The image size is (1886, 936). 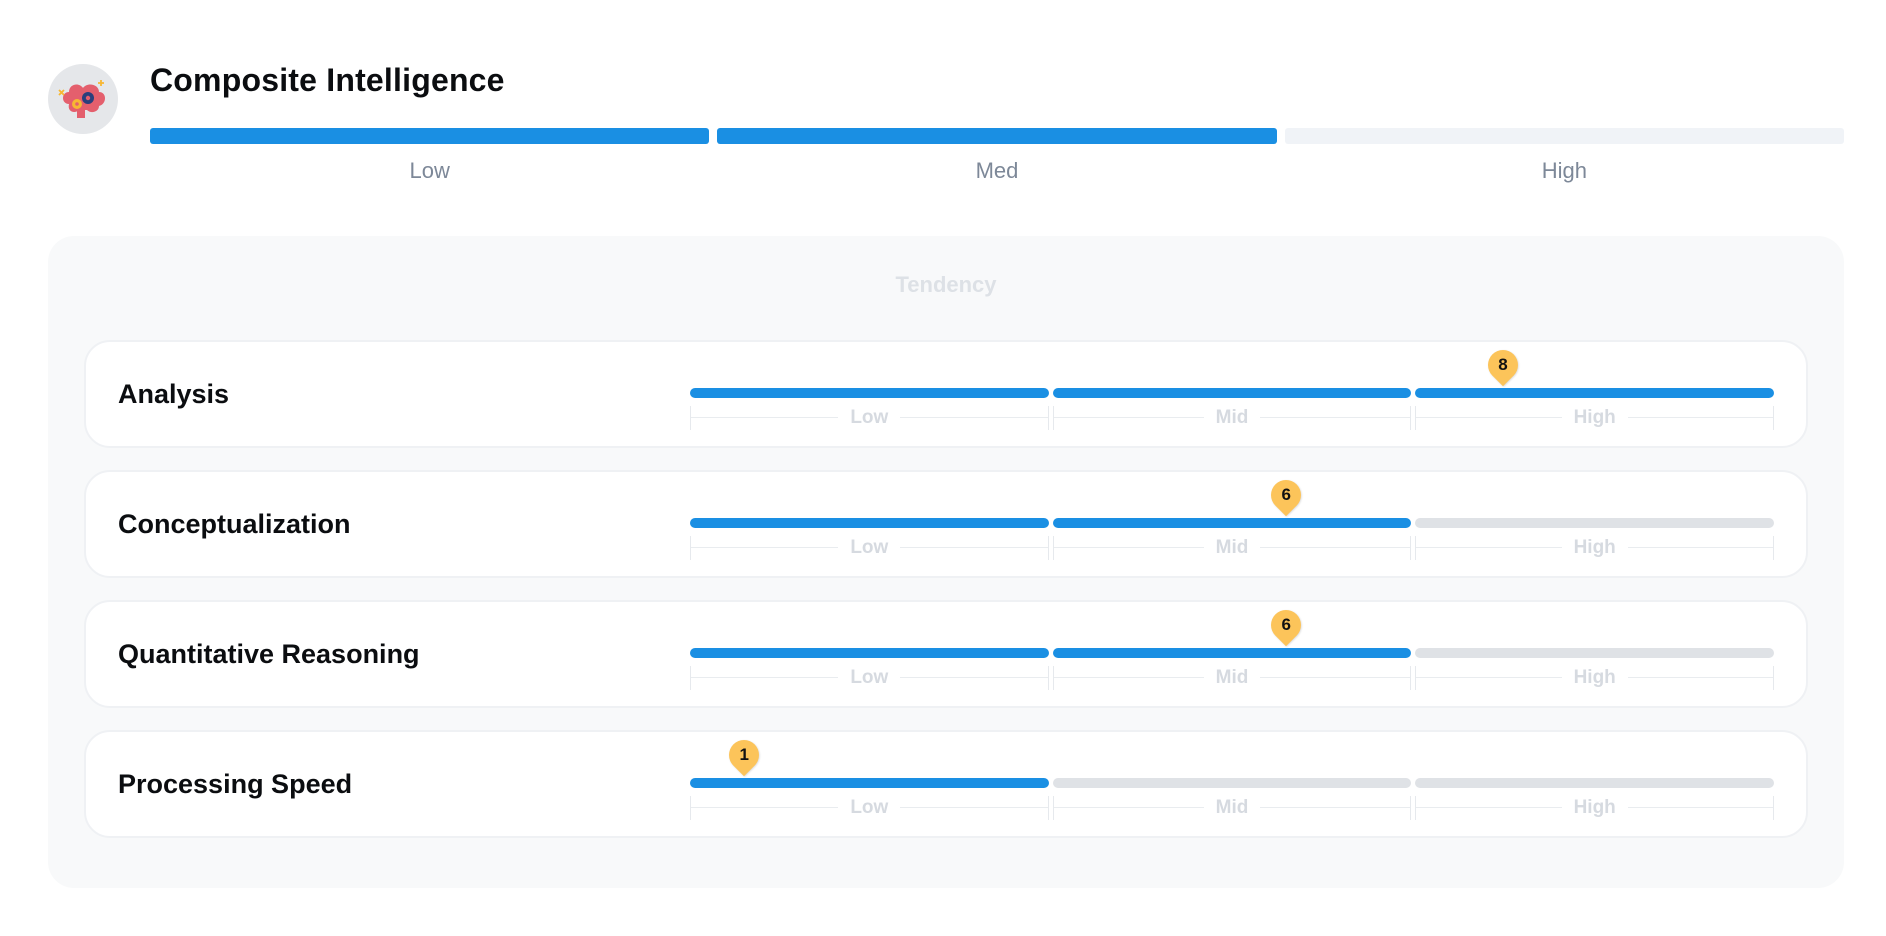 I want to click on score-value: 8, so click(x=1503, y=364).